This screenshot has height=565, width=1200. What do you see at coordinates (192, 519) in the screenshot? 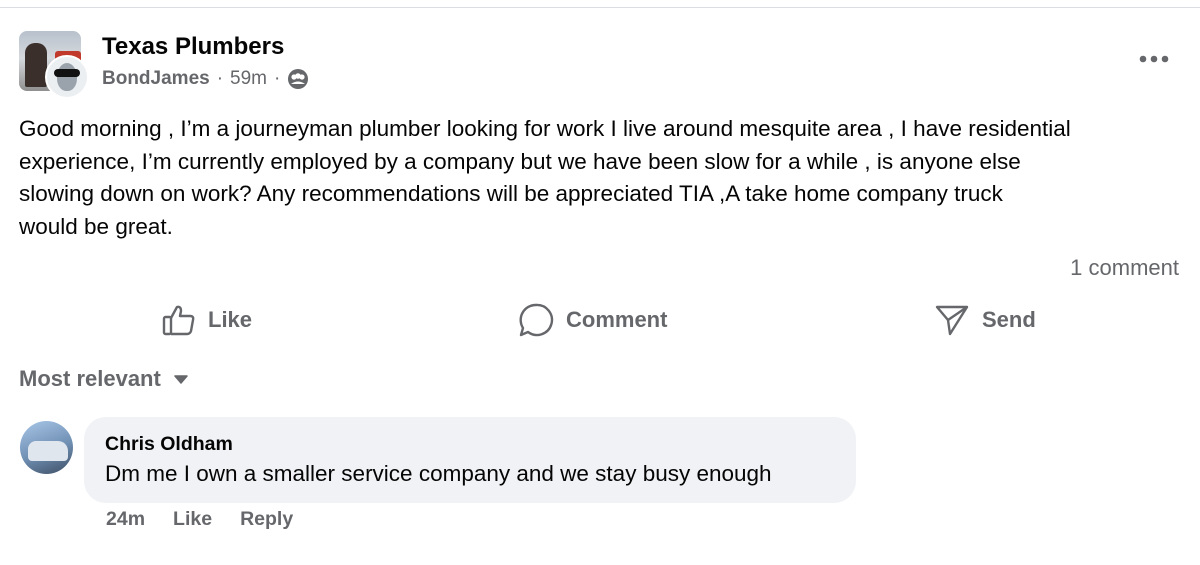
I see `comment-like-button: Like` at bounding box center [192, 519].